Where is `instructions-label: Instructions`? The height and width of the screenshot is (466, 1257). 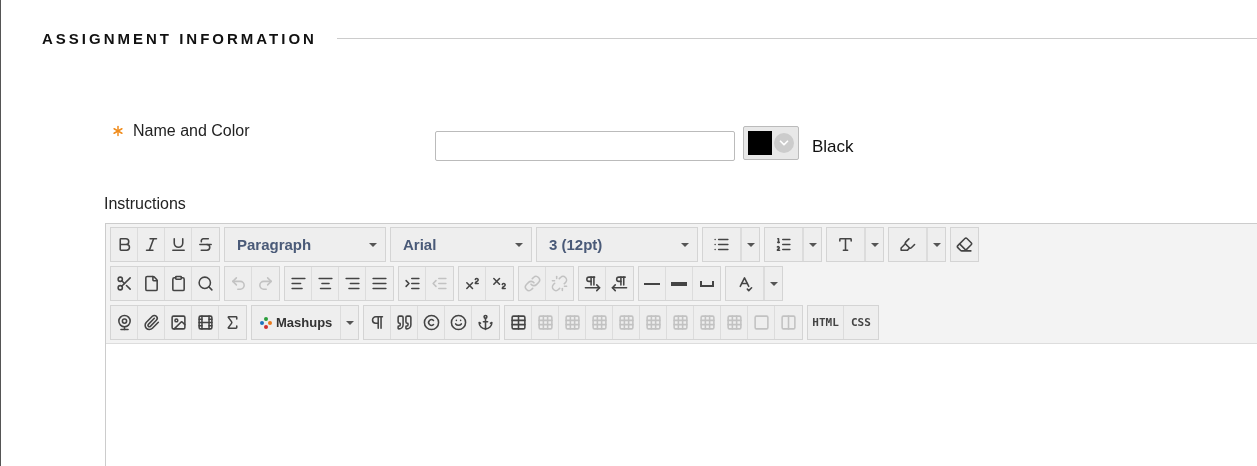
instructions-label: Instructions is located at coordinates (145, 204).